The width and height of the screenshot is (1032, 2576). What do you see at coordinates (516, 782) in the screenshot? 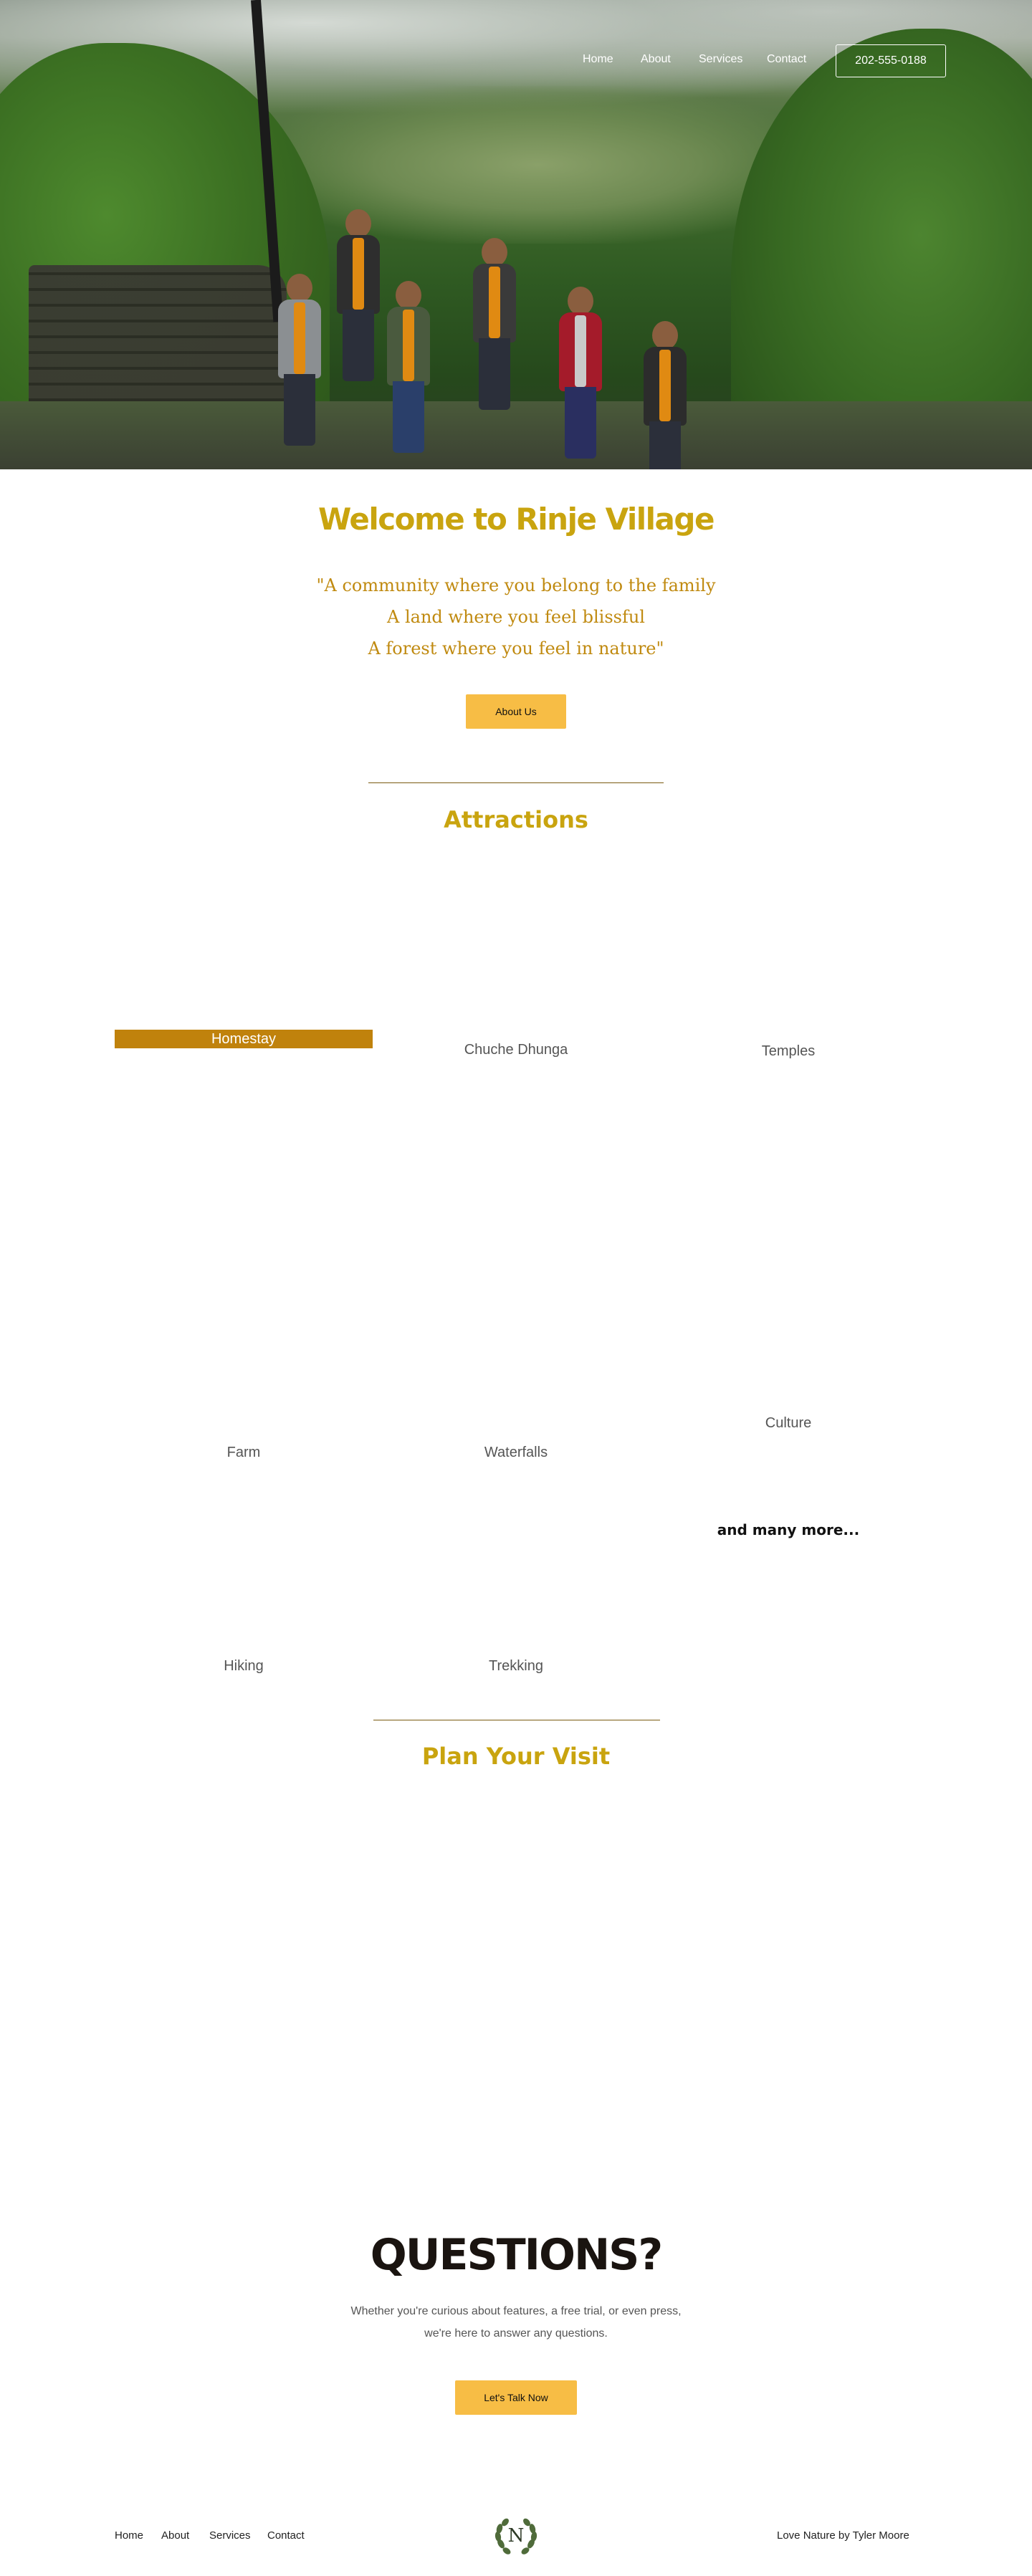
I see `section-divider` at bounding box center [516, 782].